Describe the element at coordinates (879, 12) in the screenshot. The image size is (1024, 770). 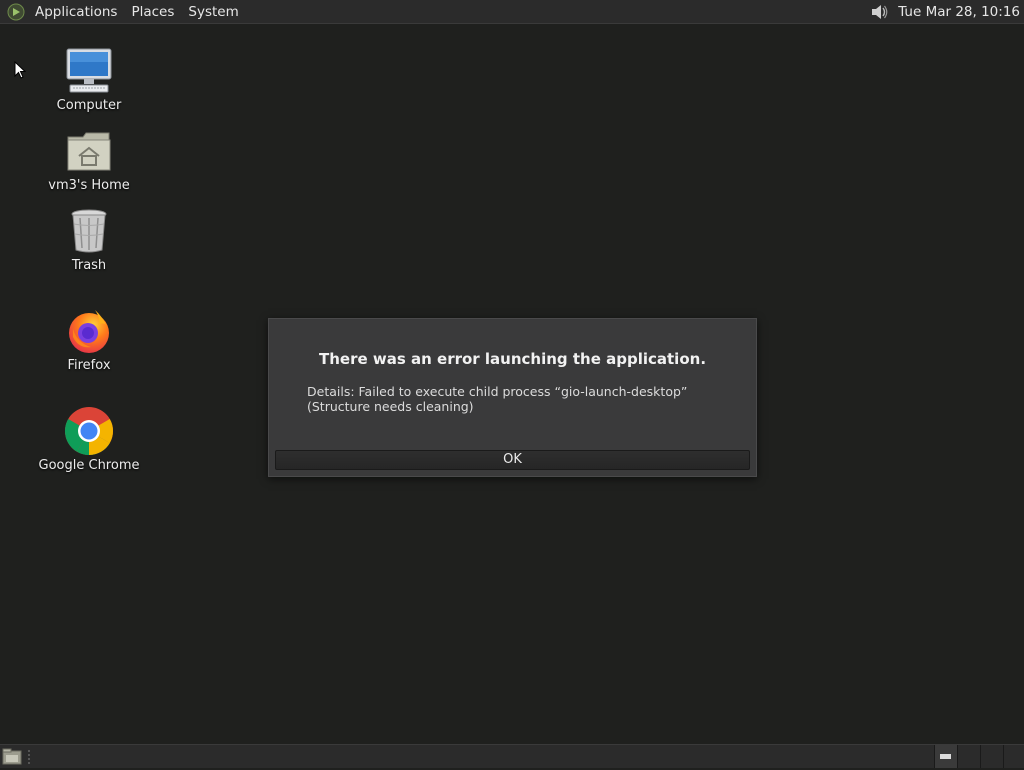
I see `volume-icon` at that location.